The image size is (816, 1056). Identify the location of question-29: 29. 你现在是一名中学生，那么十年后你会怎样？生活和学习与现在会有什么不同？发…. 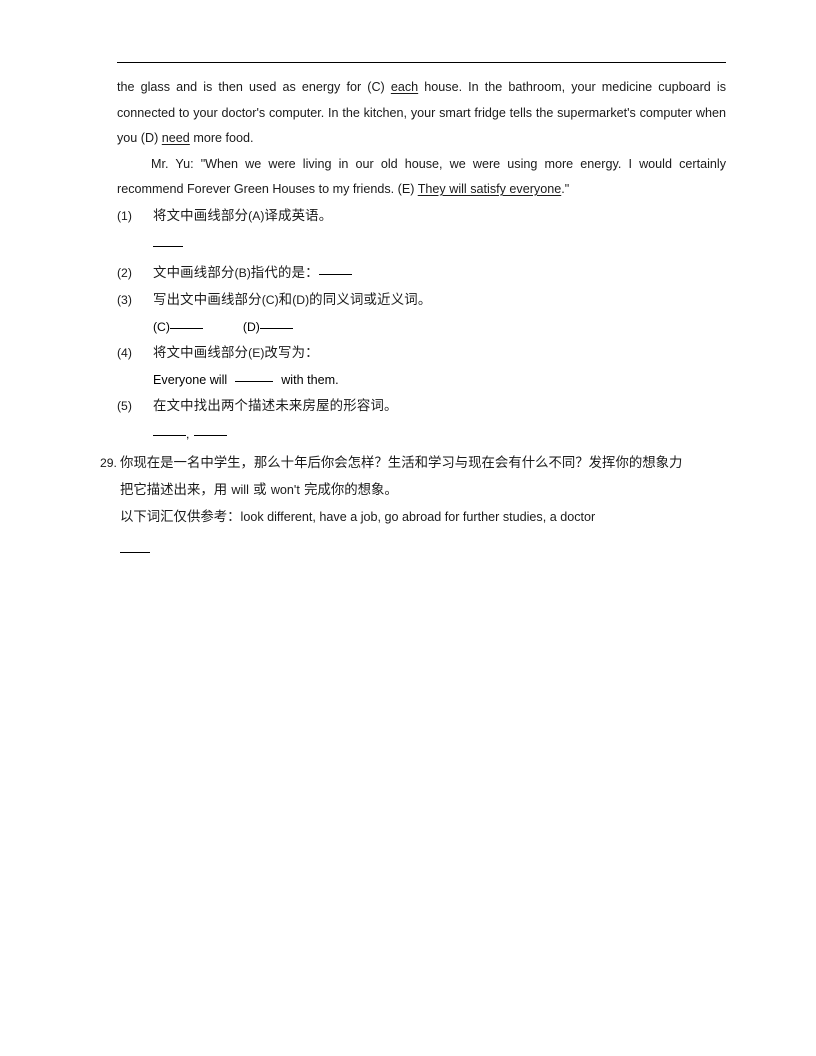
(413, 506).